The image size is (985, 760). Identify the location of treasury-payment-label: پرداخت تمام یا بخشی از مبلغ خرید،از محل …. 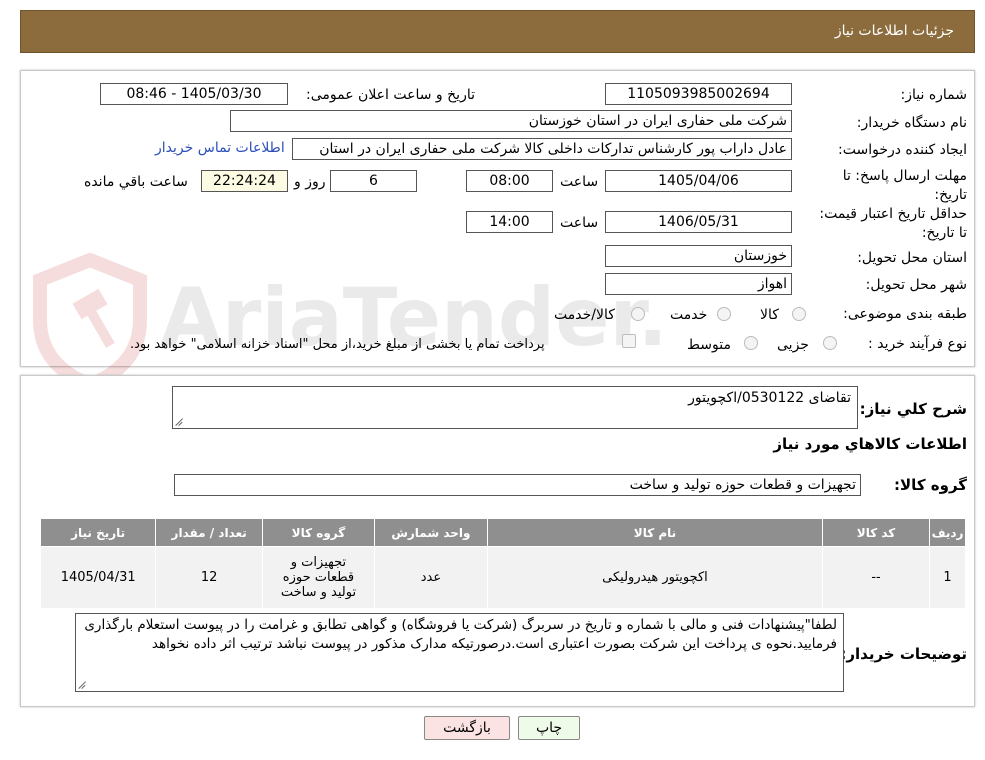
(337, 344).